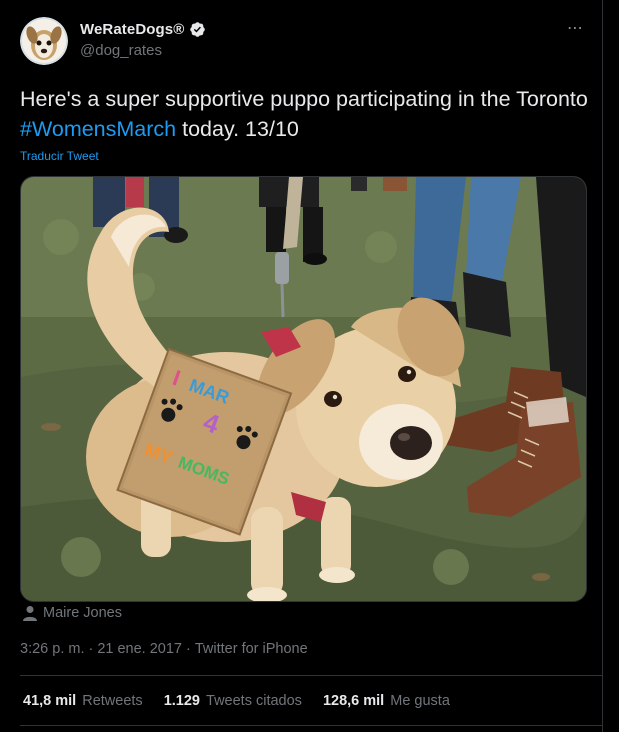  Describe the element at coordinates (121, 50) in the screenshot. I see `author-handle: @dog_rates` at that location.